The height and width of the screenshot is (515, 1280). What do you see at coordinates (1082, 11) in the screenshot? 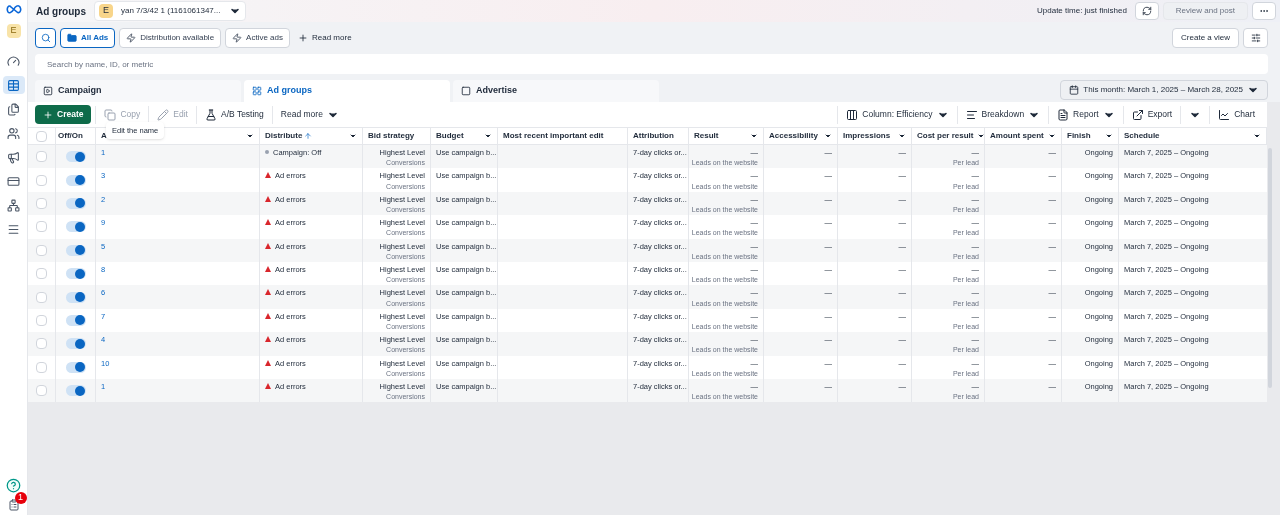
I see `update-time: Update time: just finished` at bounding box center [1082, 11].